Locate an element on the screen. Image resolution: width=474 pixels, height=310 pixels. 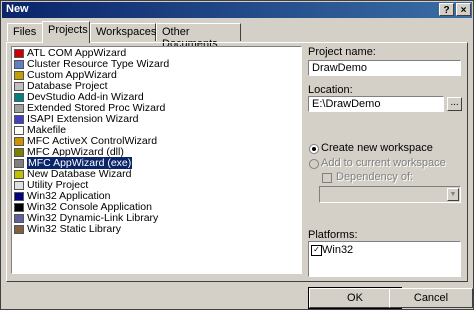
mfc-dll-icon is located at coordinates (19, 152).